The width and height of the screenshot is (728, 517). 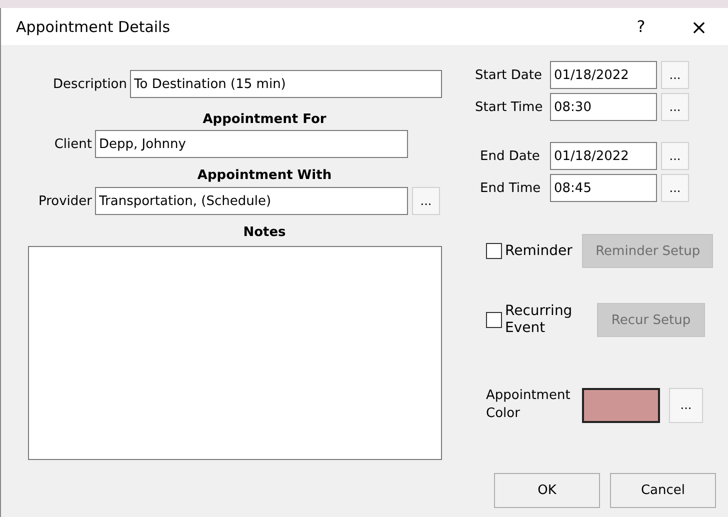 What do you see at coordinates (603, 107) in the screenshot?
I see `date-time-field: 08:30` at bounding box center [603, 107].